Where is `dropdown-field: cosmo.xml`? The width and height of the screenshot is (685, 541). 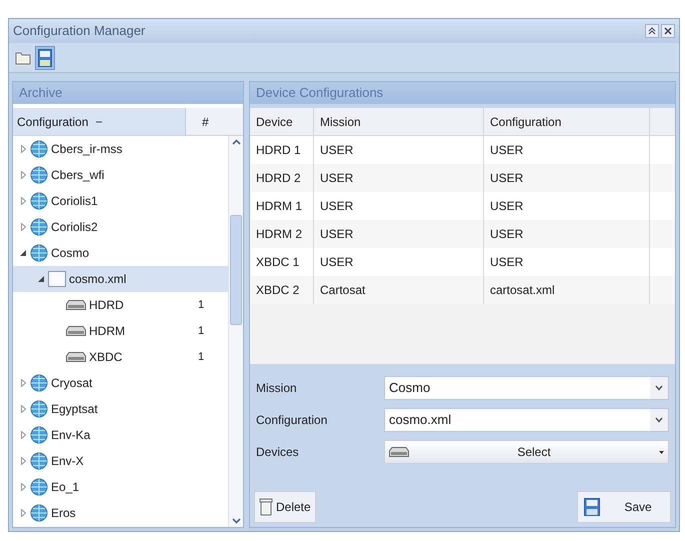 dropdown-field: cosmo.xml is located at coordinates (526, 420).